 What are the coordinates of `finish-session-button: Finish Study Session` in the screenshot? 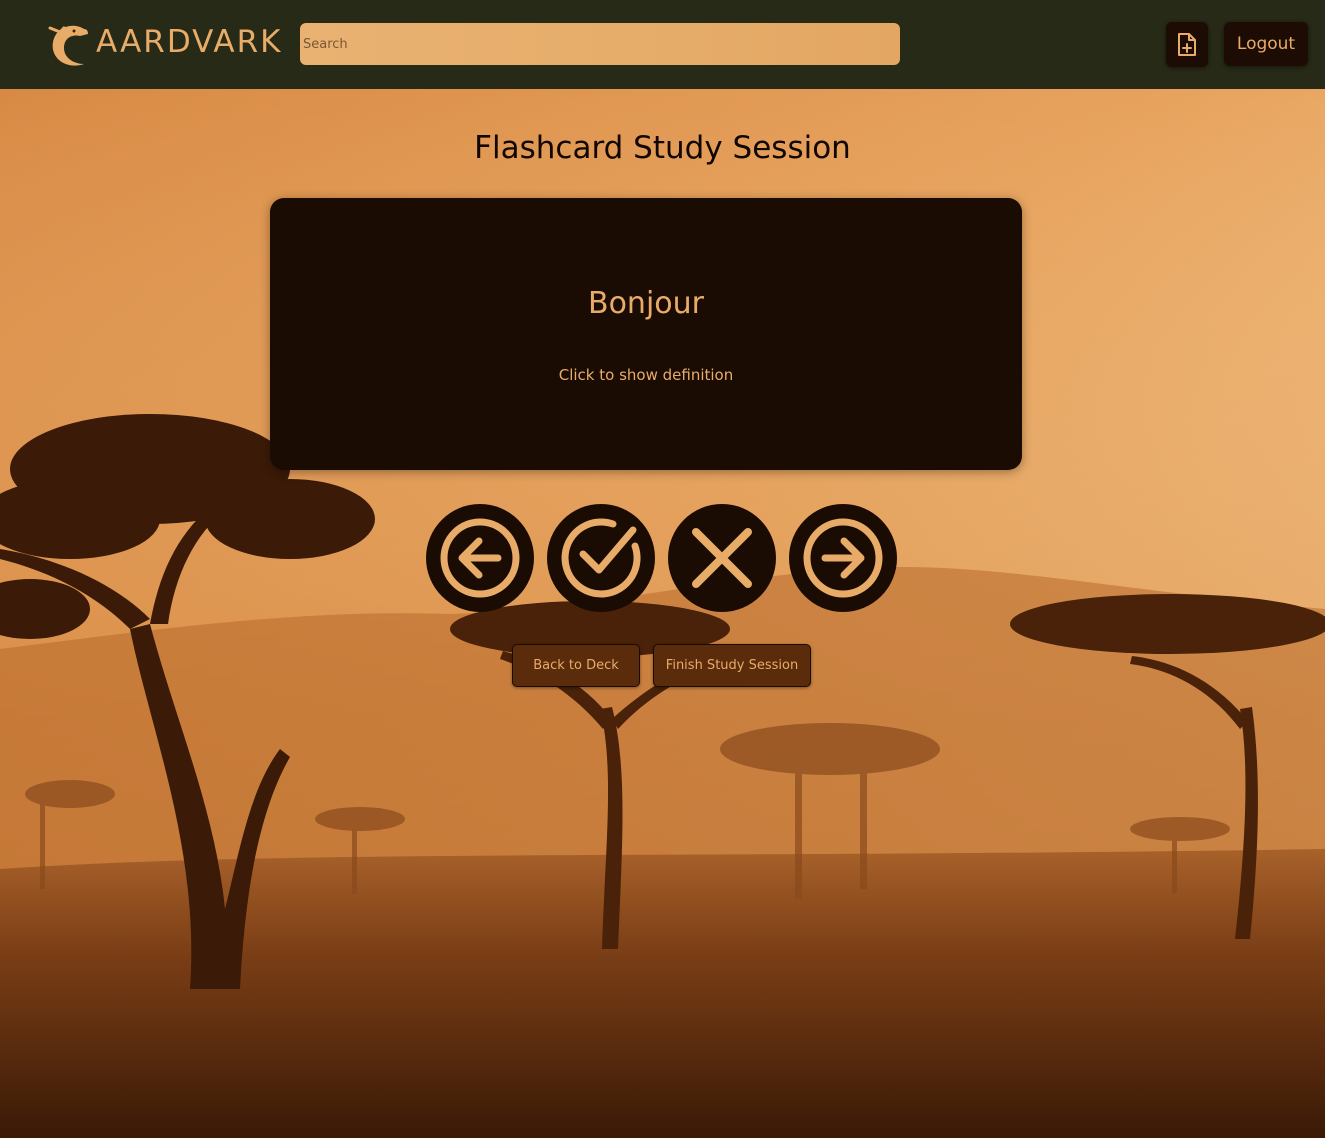 It's located at (732, 665).